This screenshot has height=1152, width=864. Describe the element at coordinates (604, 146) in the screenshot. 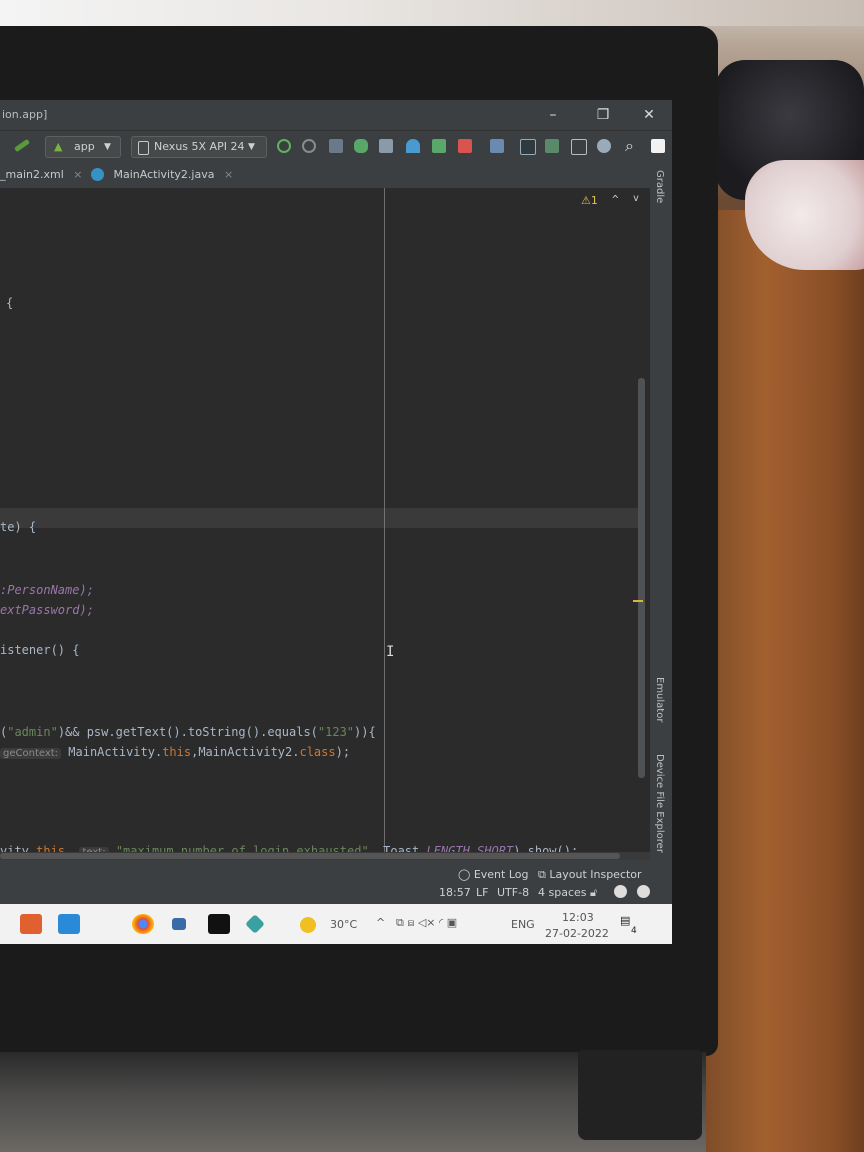

I see `assistant-icon` at that location.